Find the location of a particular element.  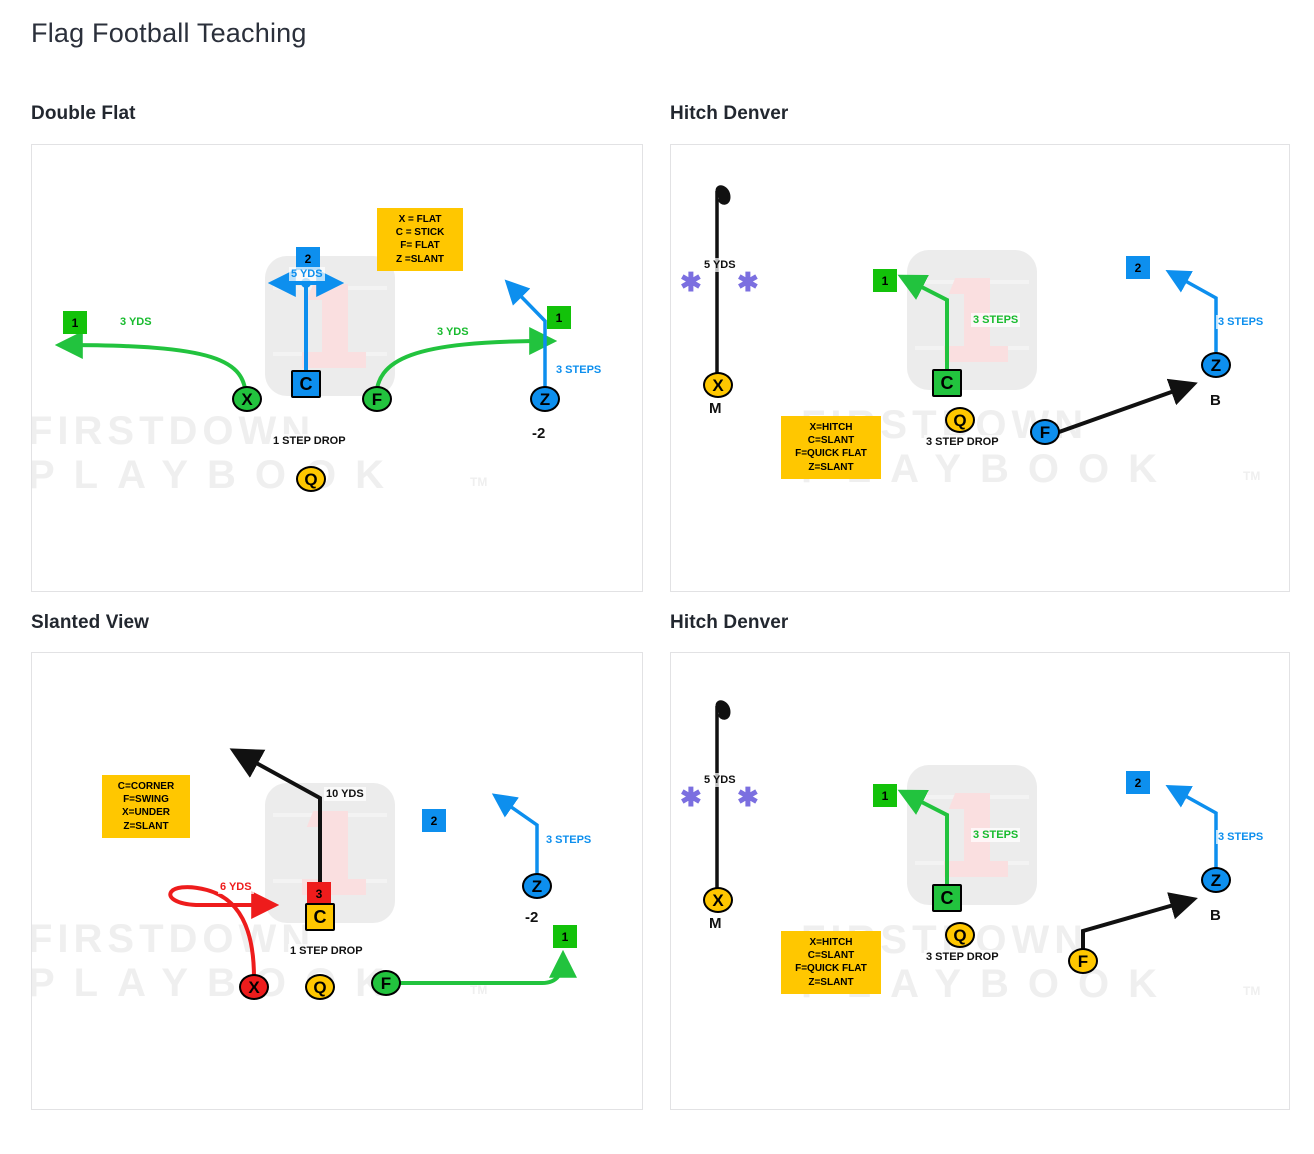

route-chip-x: 1 is located at coordinates (75, 322).